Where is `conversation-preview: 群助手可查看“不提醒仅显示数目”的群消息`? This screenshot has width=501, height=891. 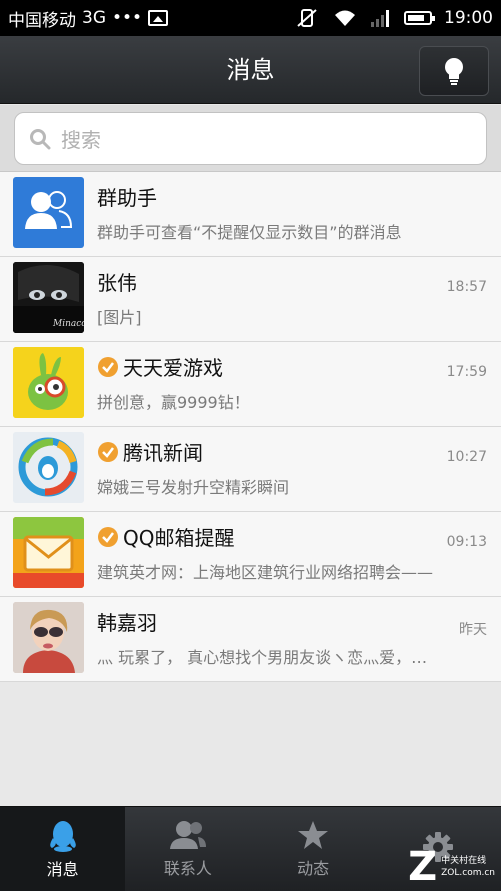
conversation-preview: 群助手可查看“不提醒仅显示数目”的群消息 is located at coordinates (249, 232).